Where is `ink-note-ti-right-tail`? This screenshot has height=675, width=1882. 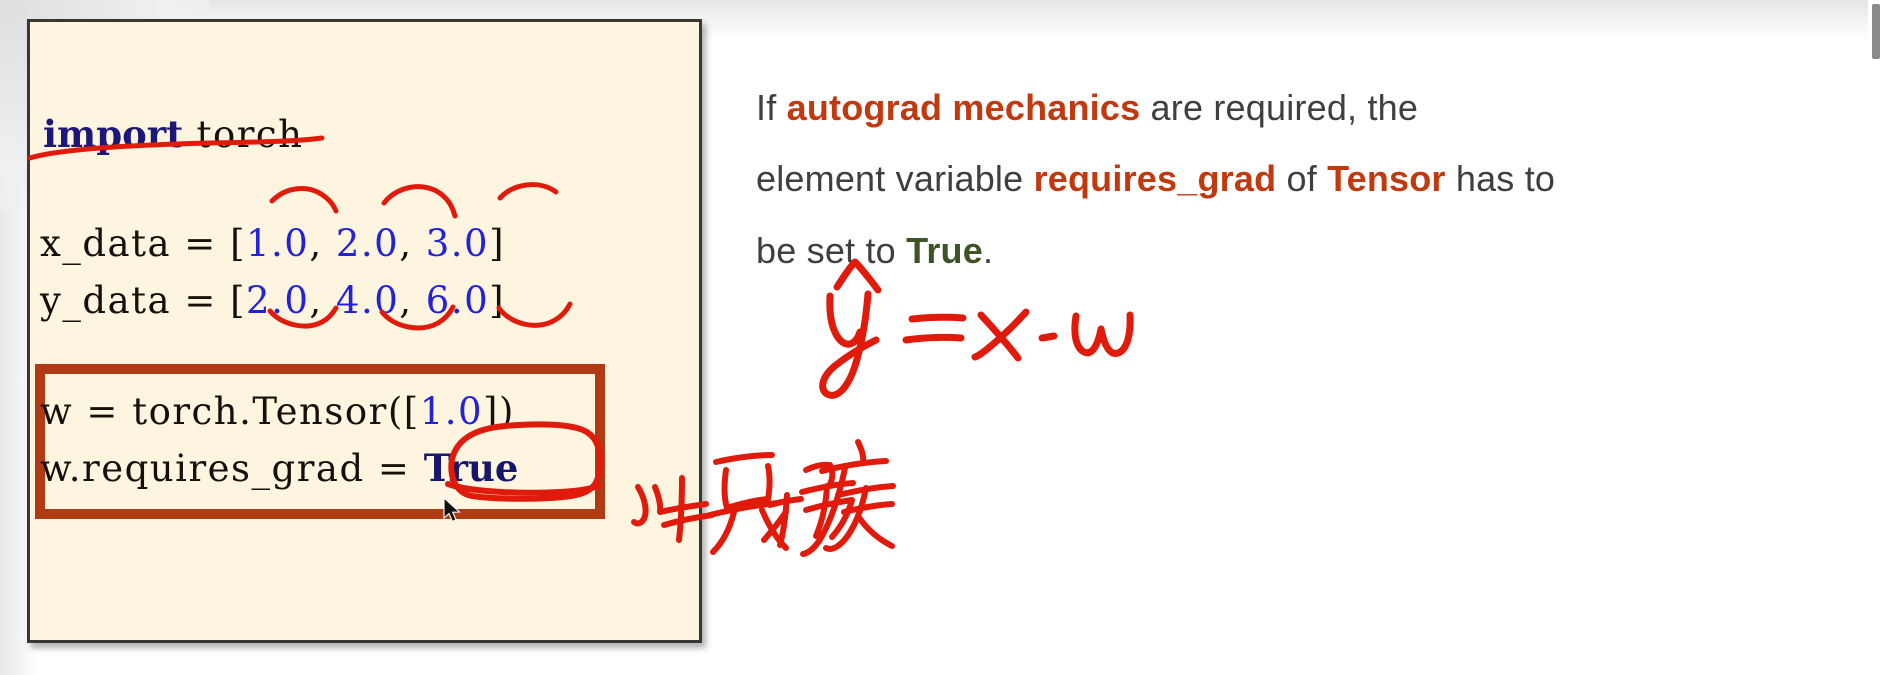 ink-note-ti-right-tail is located at coordinates (829, 518).